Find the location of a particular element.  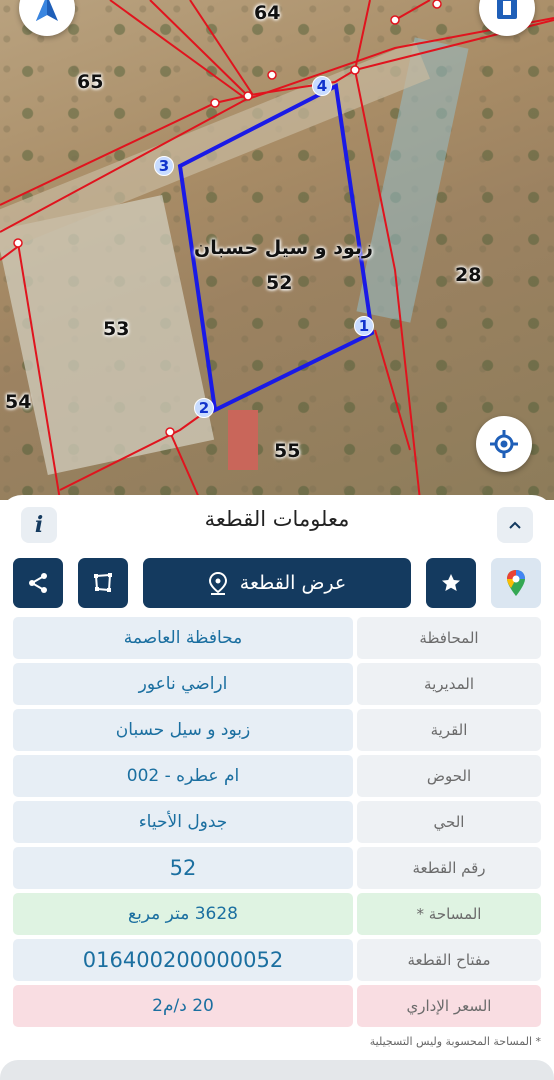

collapse-button is located at coordinates (515, 525).